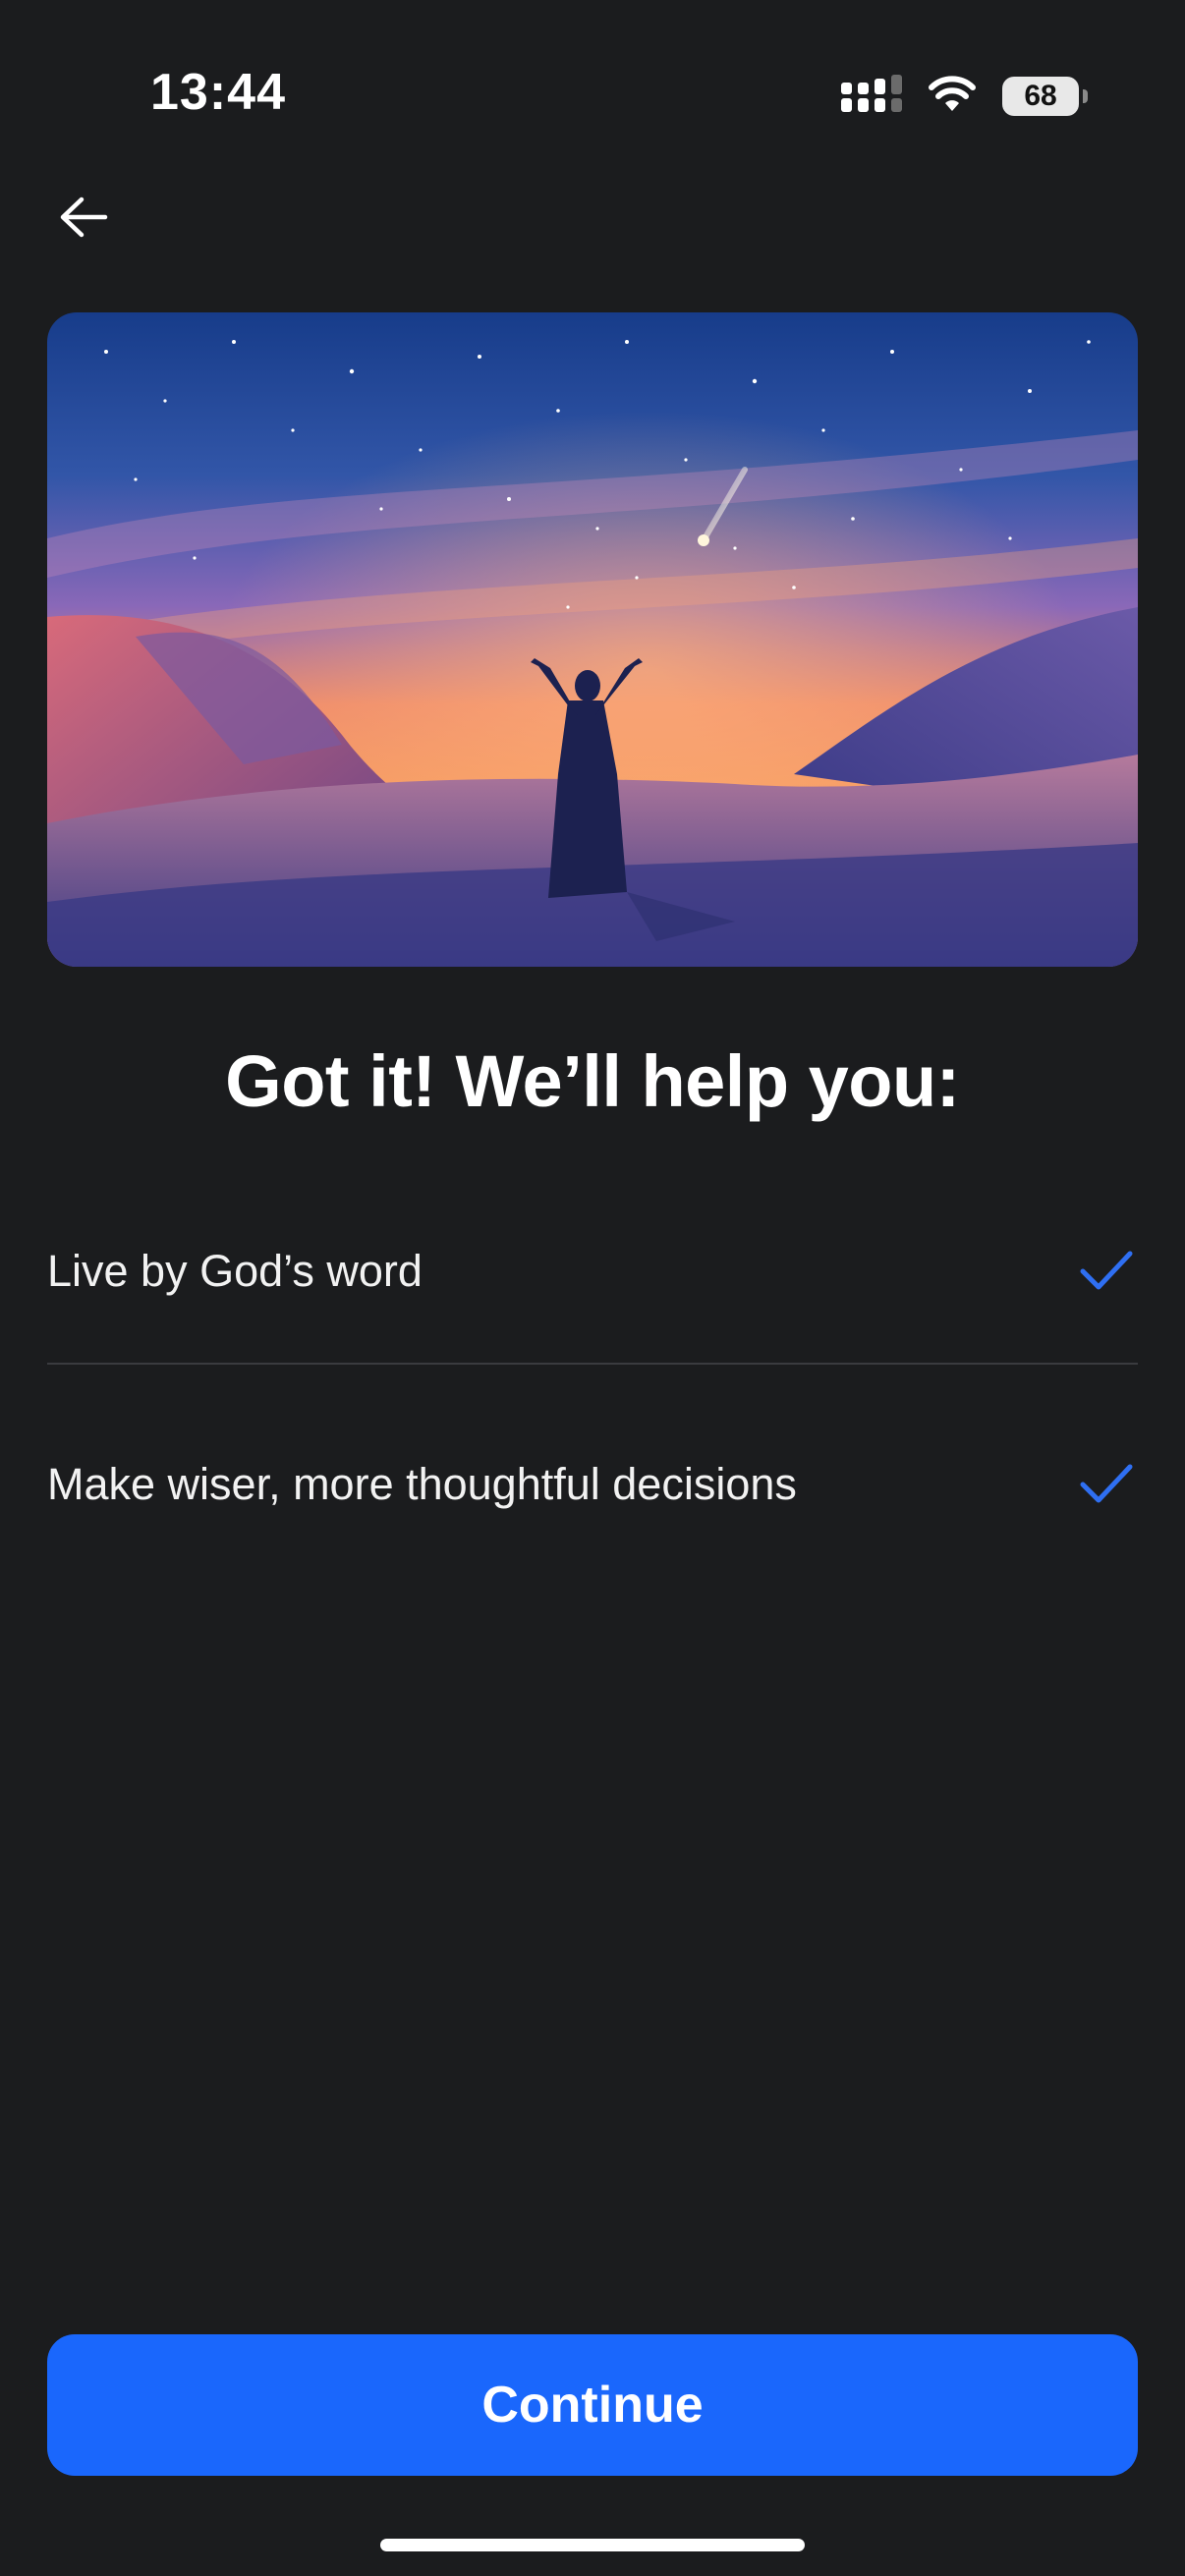  What do you see at coordinates (422, 1484) in the screenshot?
I see `benefit-label: Make wiser, more thoughtful decisions` at bounding box center [422, 1484].